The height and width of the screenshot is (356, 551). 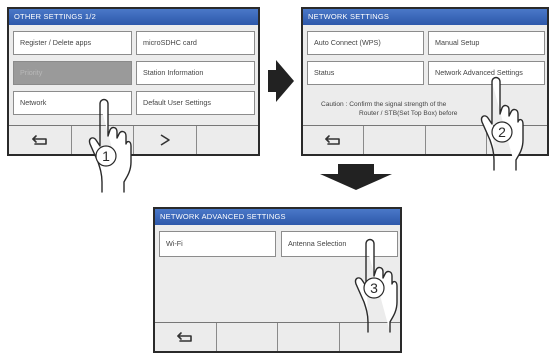 I want to click on arrow-down-icon, so click(x=356, y=177).